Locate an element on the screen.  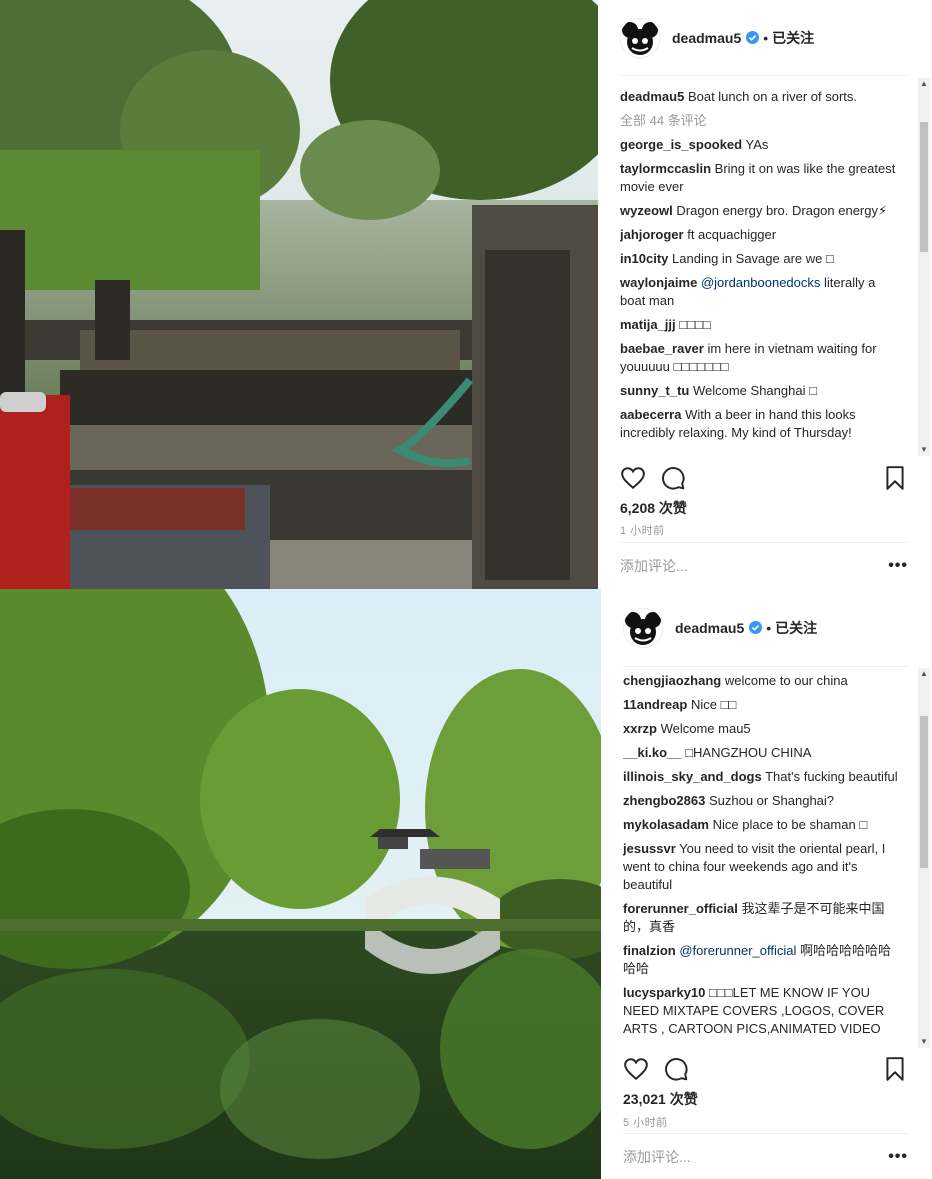
comment-user: waylonjaime is located at coordinates (658, 282).